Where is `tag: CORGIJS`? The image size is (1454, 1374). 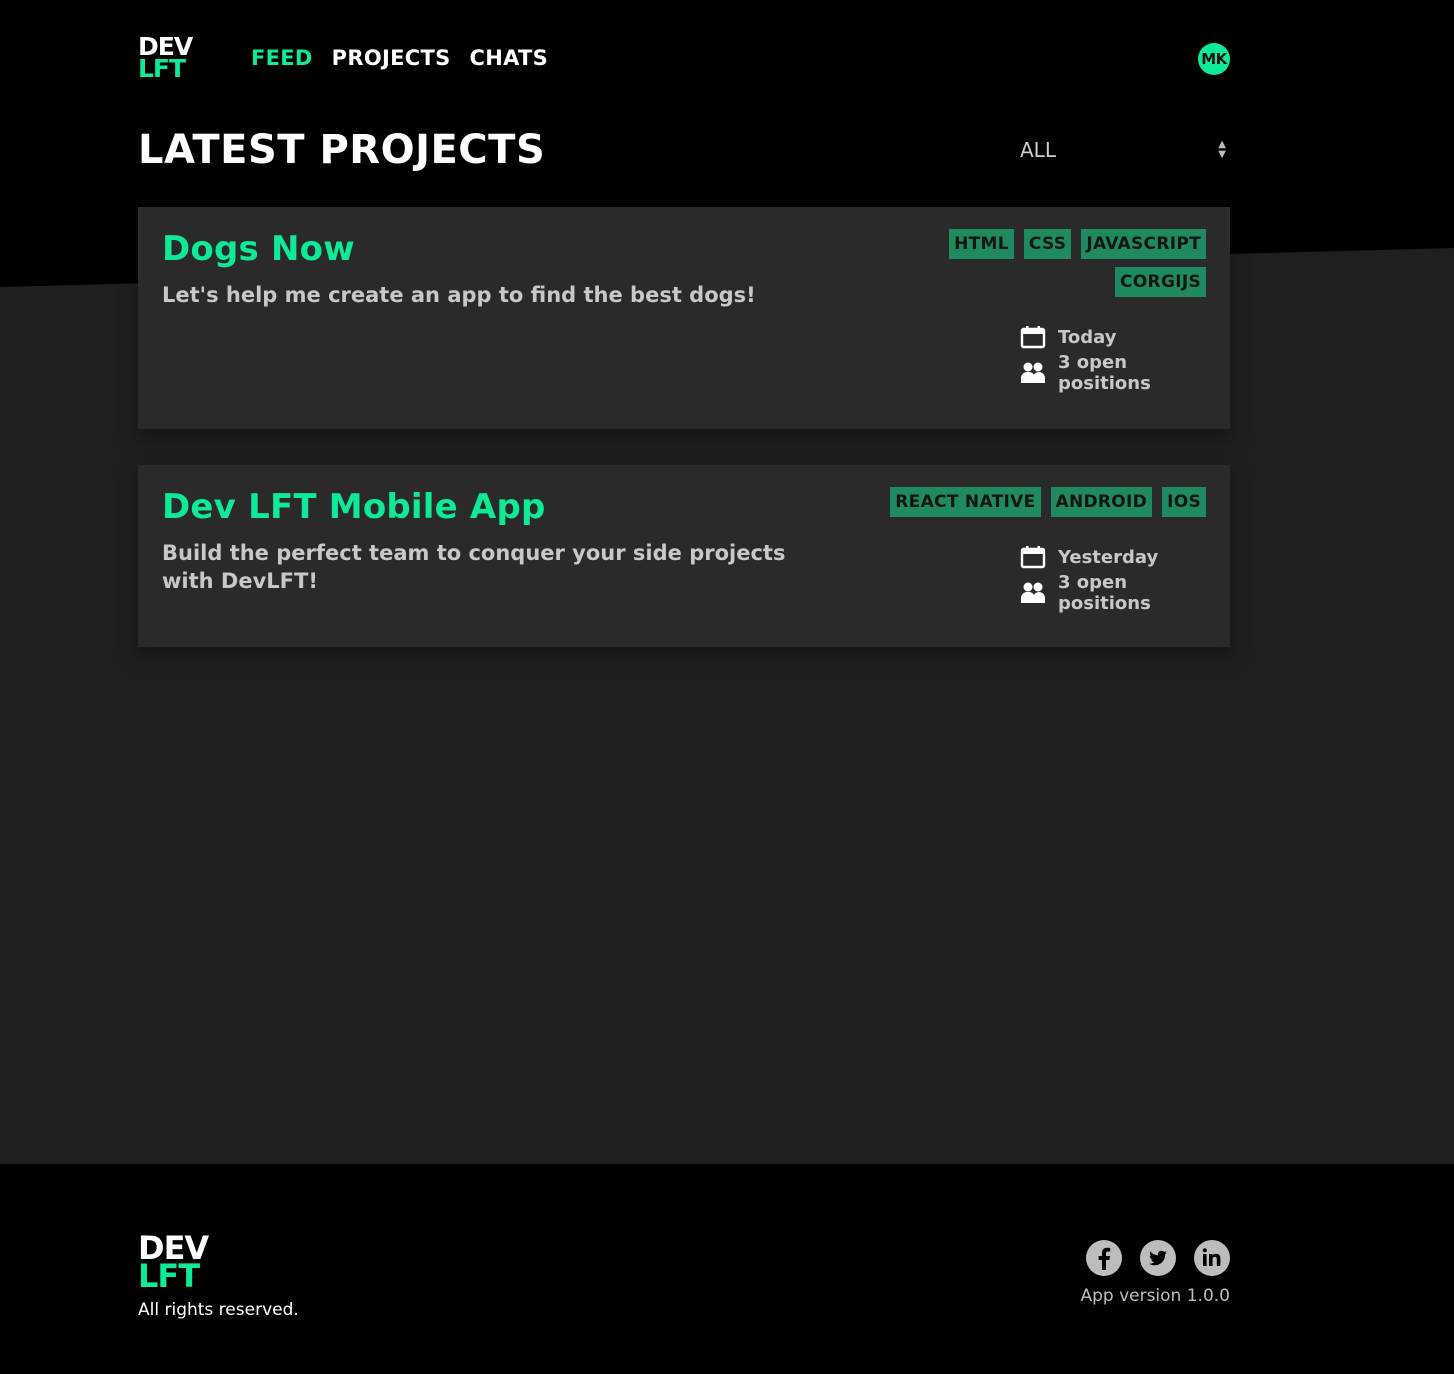 tag: CORGIJS is located at coordinates (1160, 282).